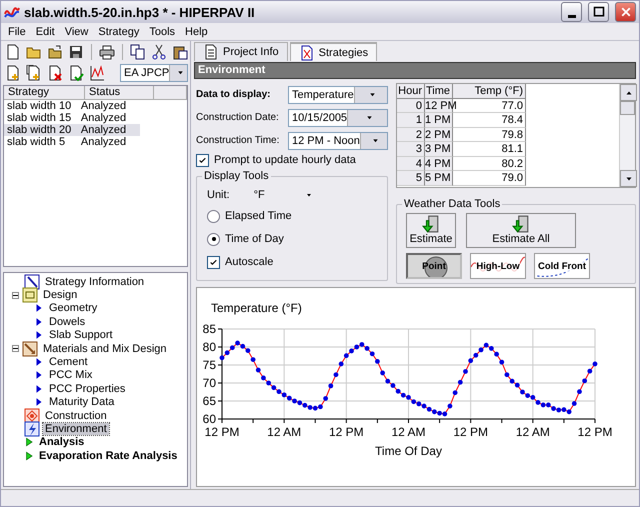 The width and height of the screenshot is (640, 507). What do you see at coordinates (258, 216) in the screenshot?
I see `radio-label: Elapsed Time` at bounding box center [258, 216].